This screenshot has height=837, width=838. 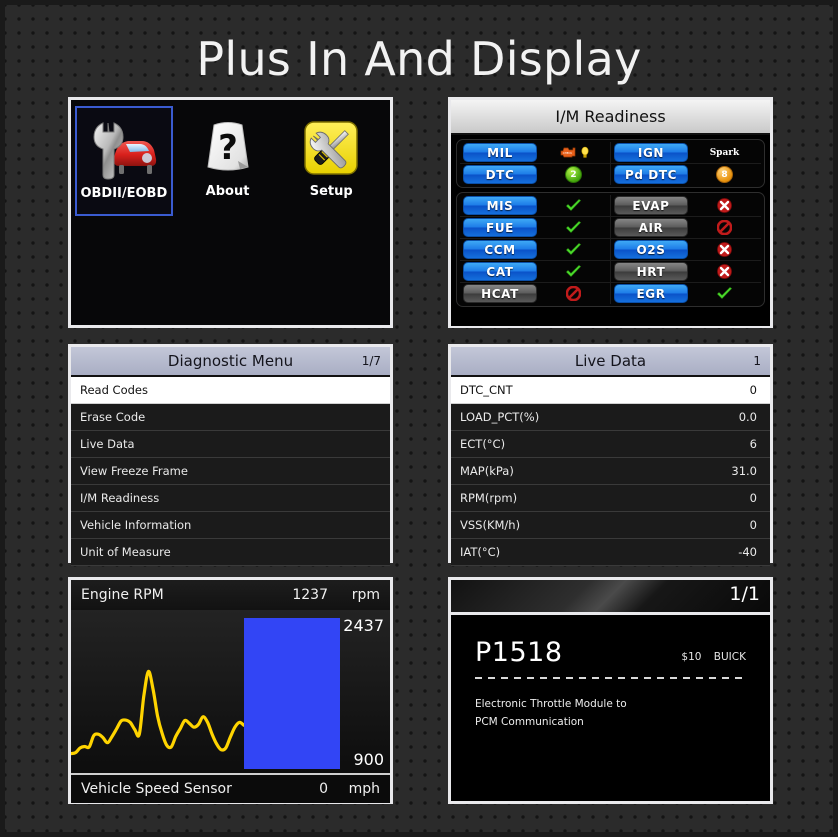 I want to click on home-item-about: ? About, so click(x=228, y=161).